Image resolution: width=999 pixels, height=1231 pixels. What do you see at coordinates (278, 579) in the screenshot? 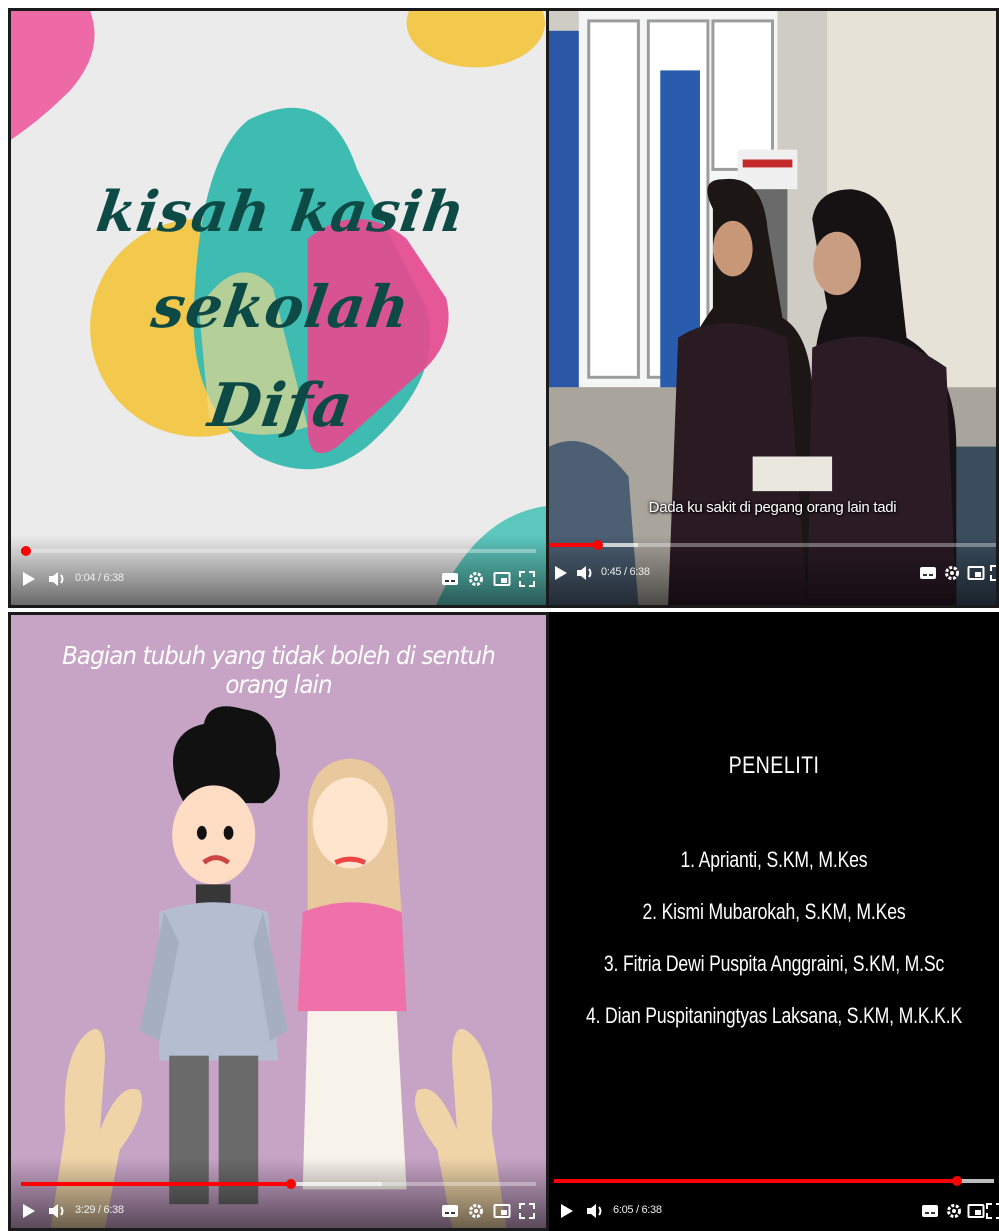
I see `control-bar: 0:04 / 6:38` at bounding box center [278, 579].